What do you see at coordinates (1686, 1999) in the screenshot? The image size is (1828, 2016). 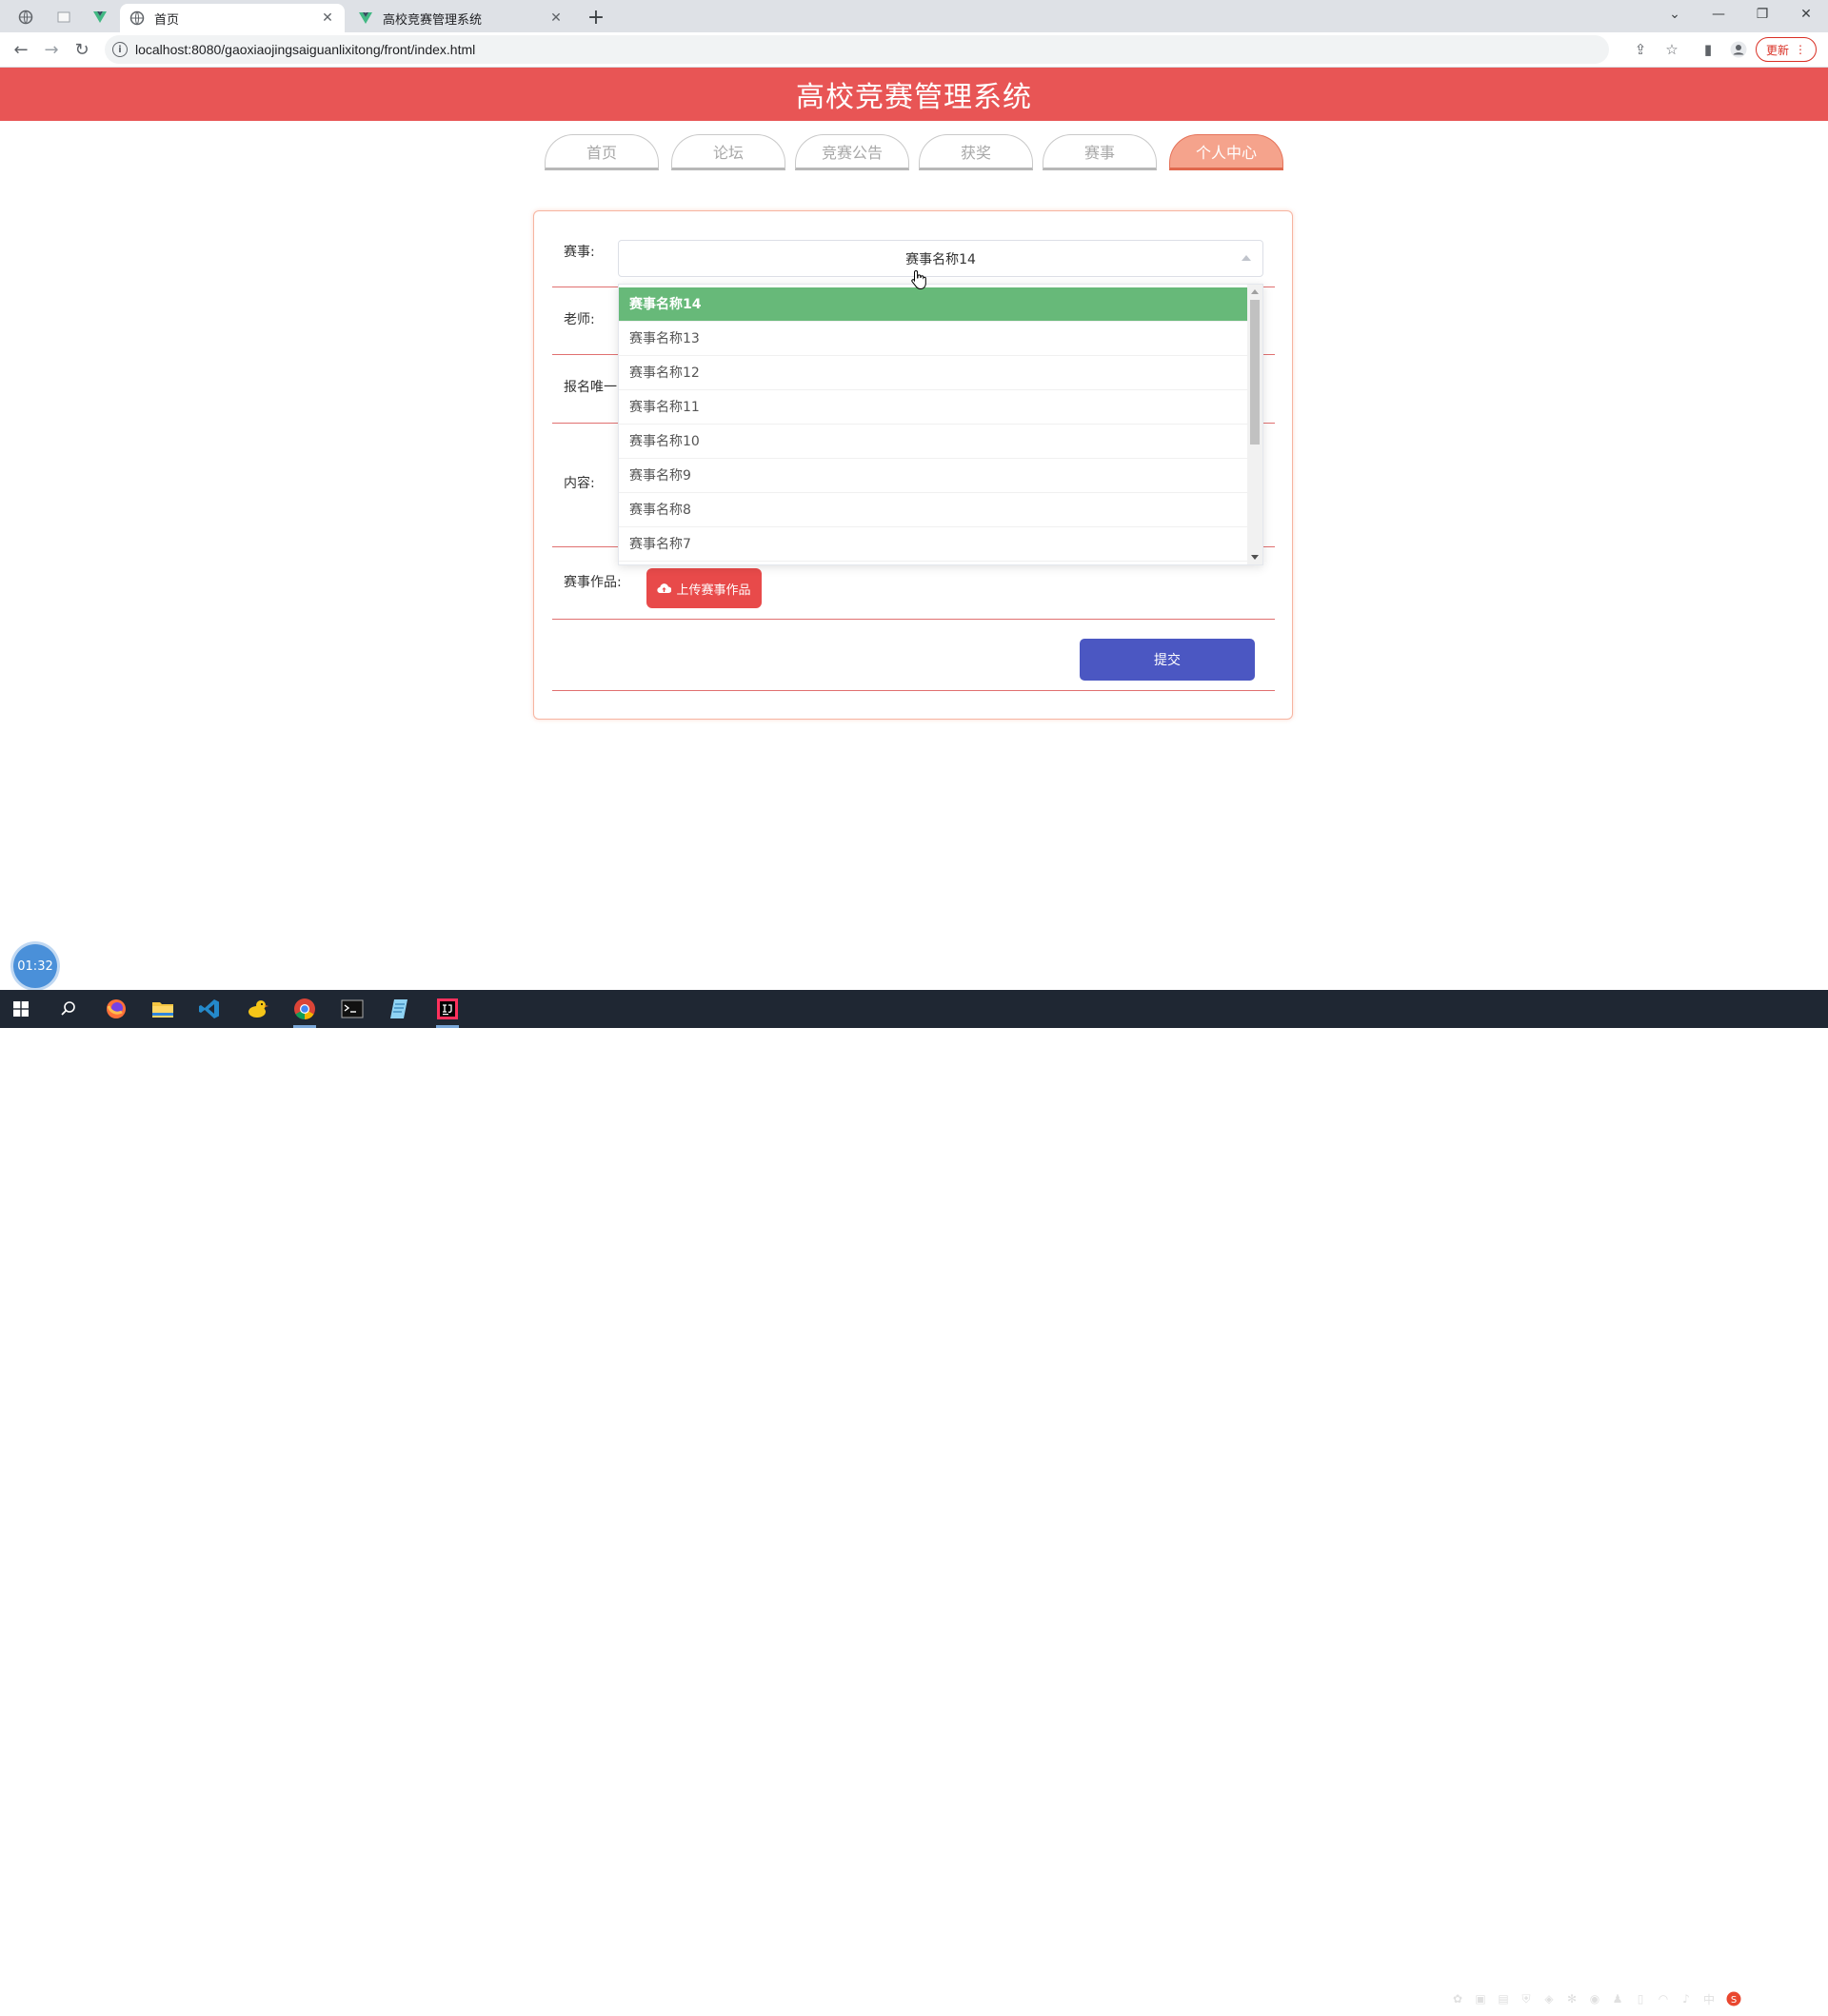 I see `volume-icon: ♪` at bounding box center [1686, 1999].